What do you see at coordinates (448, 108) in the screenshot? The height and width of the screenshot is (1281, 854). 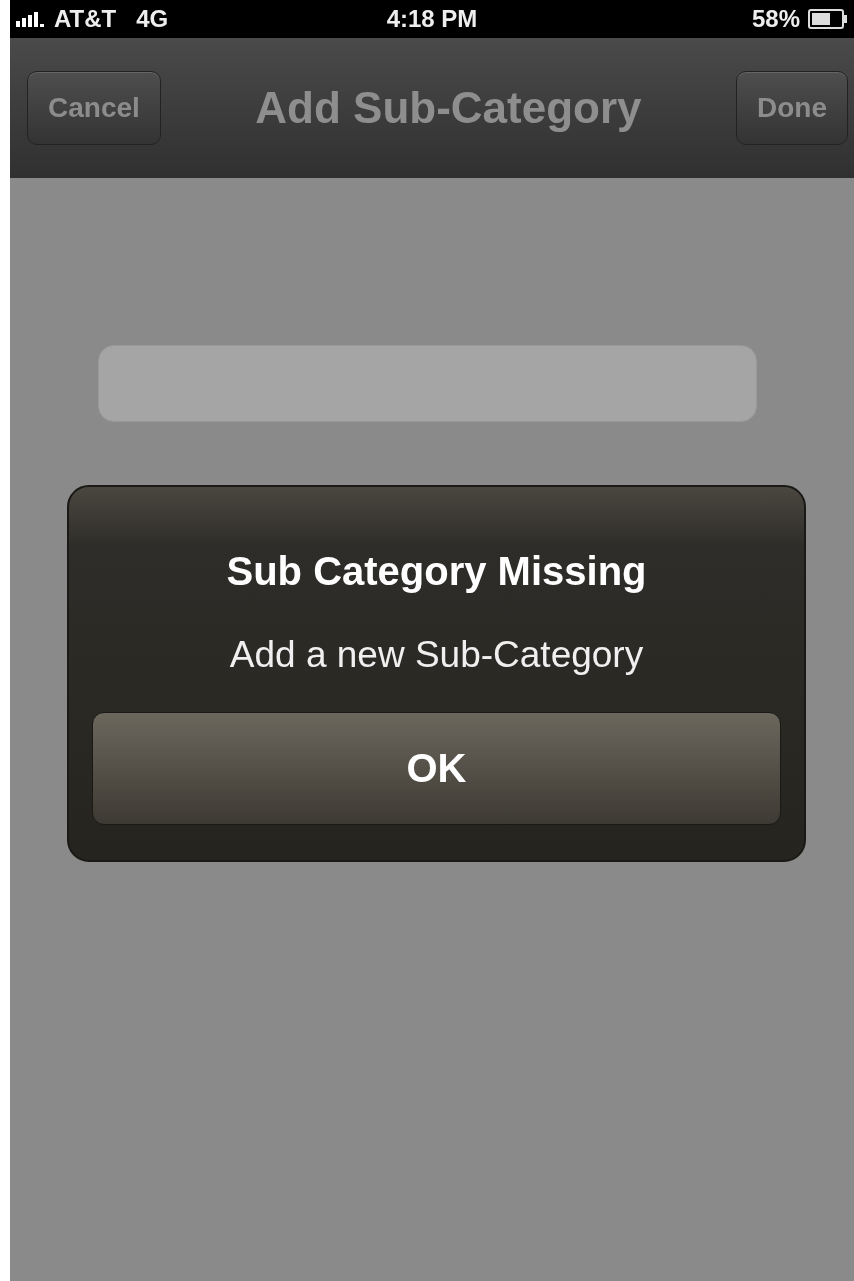 I see `nav-title: Add Sub-Category` at bounding box center [448, 108].